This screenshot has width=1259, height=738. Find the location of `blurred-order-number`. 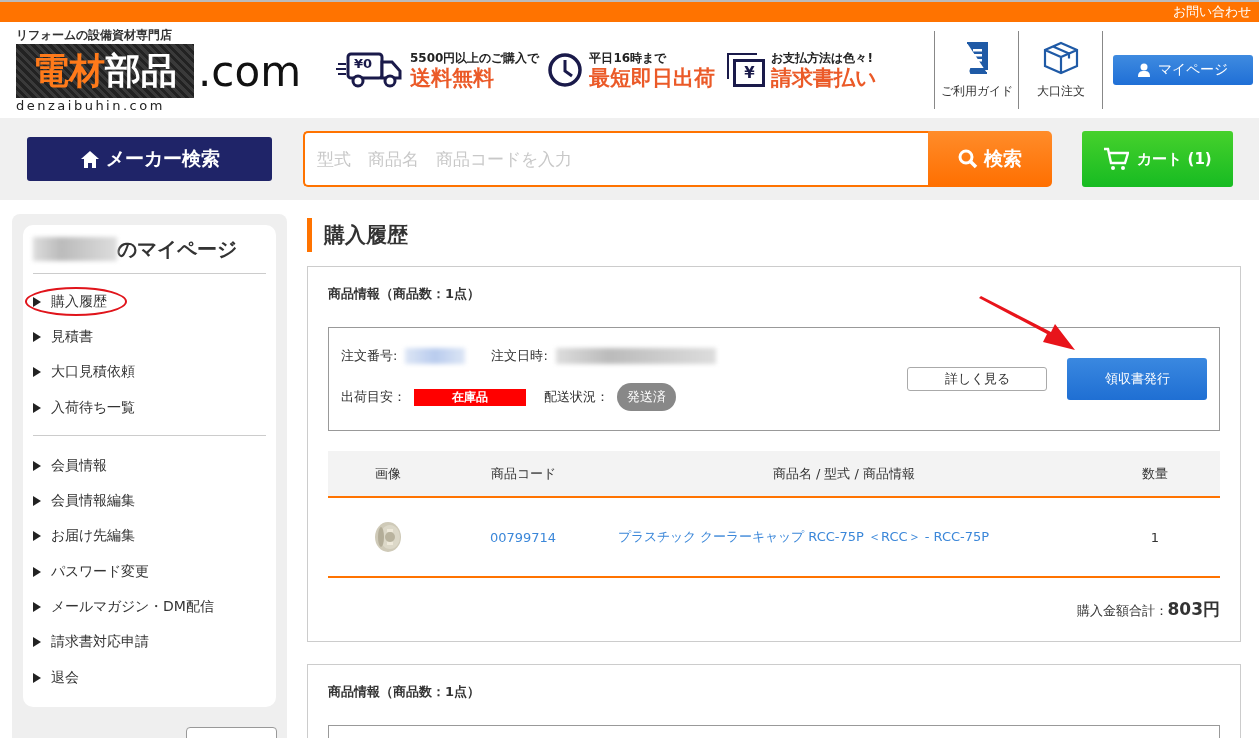

blurred-order-number is located at coordinates (435, 356).